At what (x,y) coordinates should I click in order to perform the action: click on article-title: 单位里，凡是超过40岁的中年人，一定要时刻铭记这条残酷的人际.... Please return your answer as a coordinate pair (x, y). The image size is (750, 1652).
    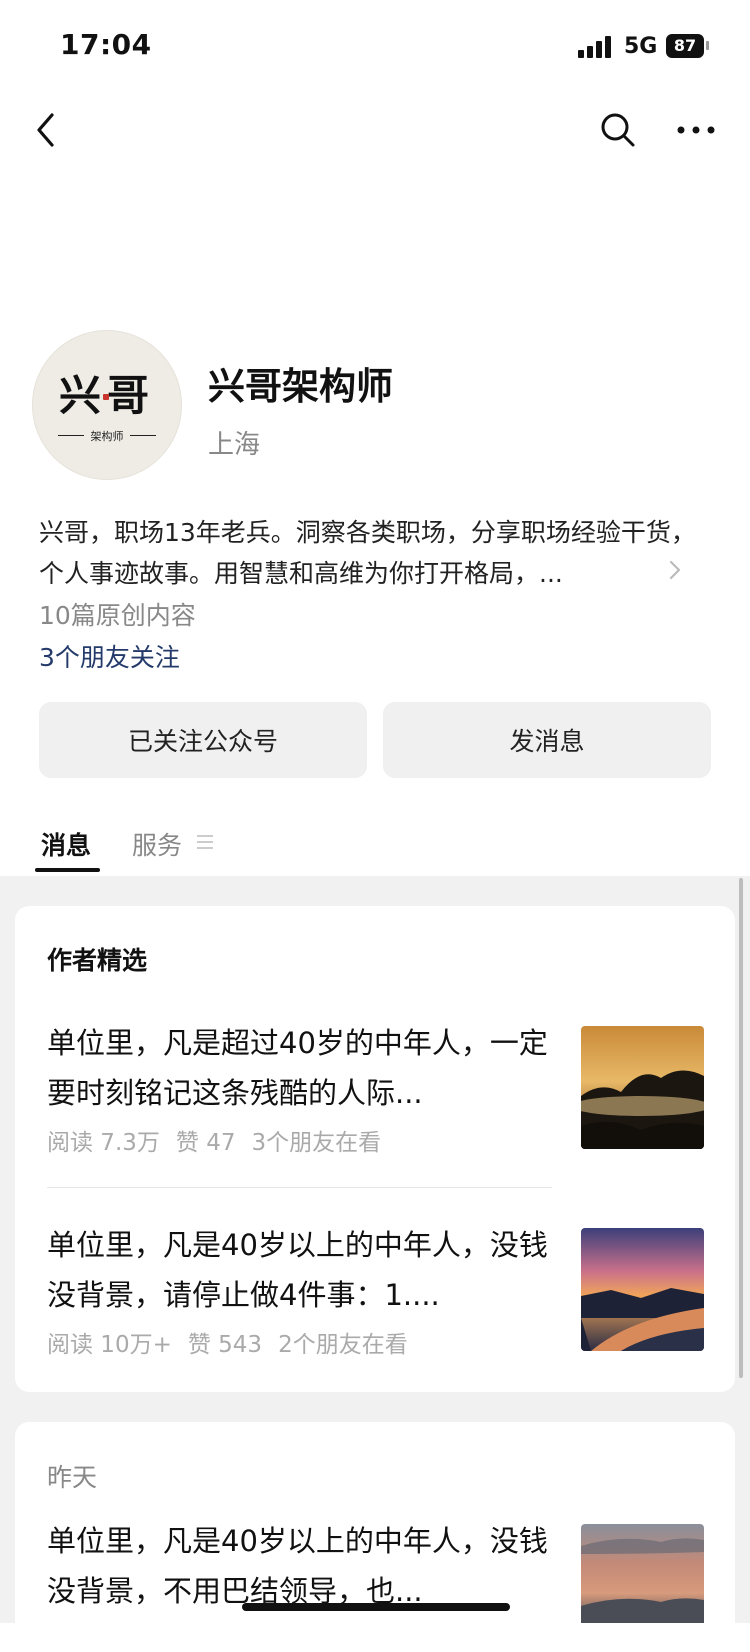
    Looking at the image, I should click on (302, 1068).